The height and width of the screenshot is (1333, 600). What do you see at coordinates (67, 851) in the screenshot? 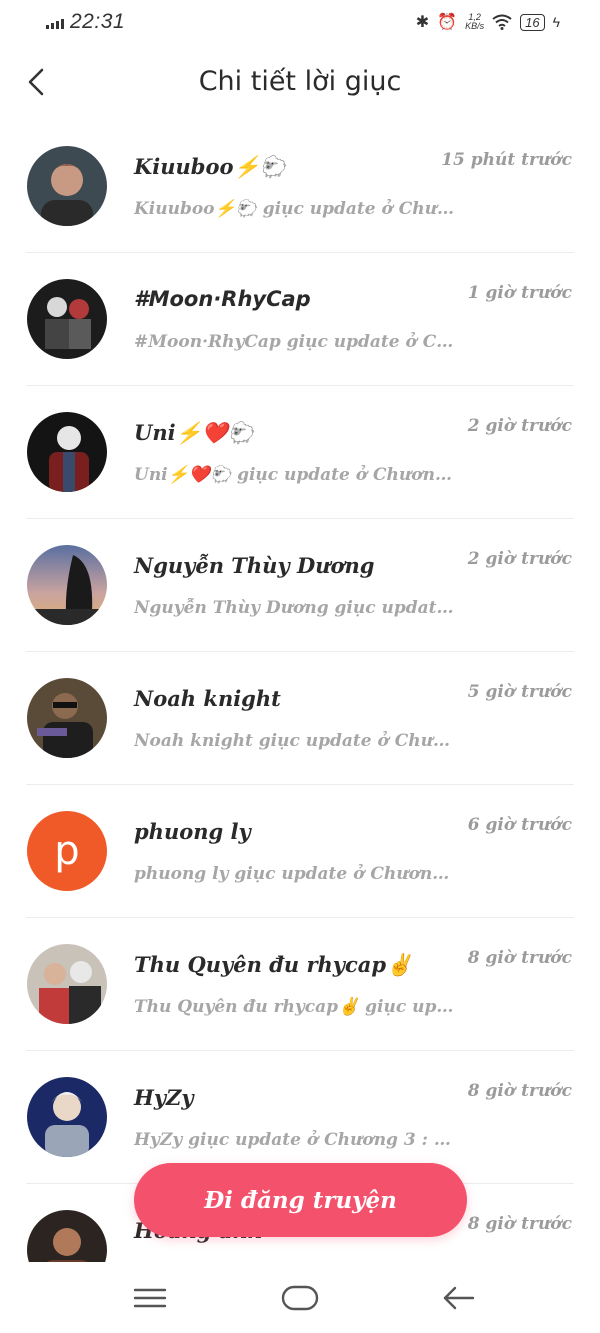
I see `avatar: p` at bounding box center [67, 851].